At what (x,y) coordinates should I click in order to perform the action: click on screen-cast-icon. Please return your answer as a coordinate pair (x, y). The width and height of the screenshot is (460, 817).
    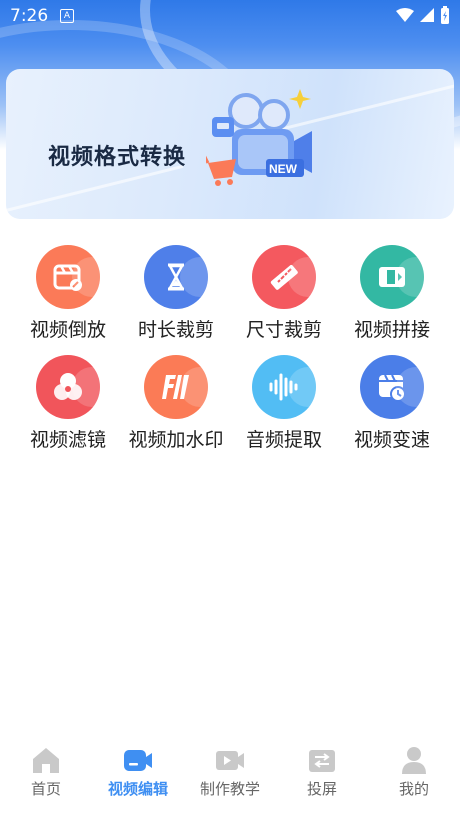
    Looking at the image, I should click on (322, 761).